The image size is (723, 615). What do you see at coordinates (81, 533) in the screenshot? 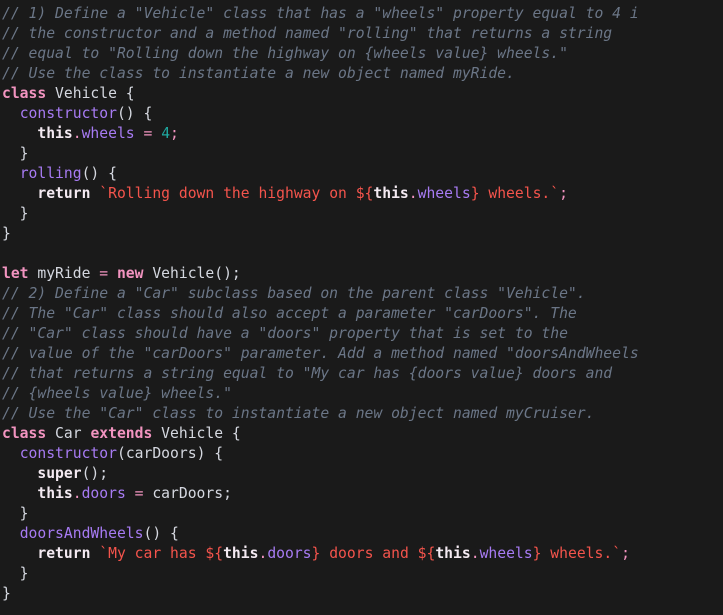
I see `method-doorsandwheels: doorsAndWheels` at bounding box center [81, 533].